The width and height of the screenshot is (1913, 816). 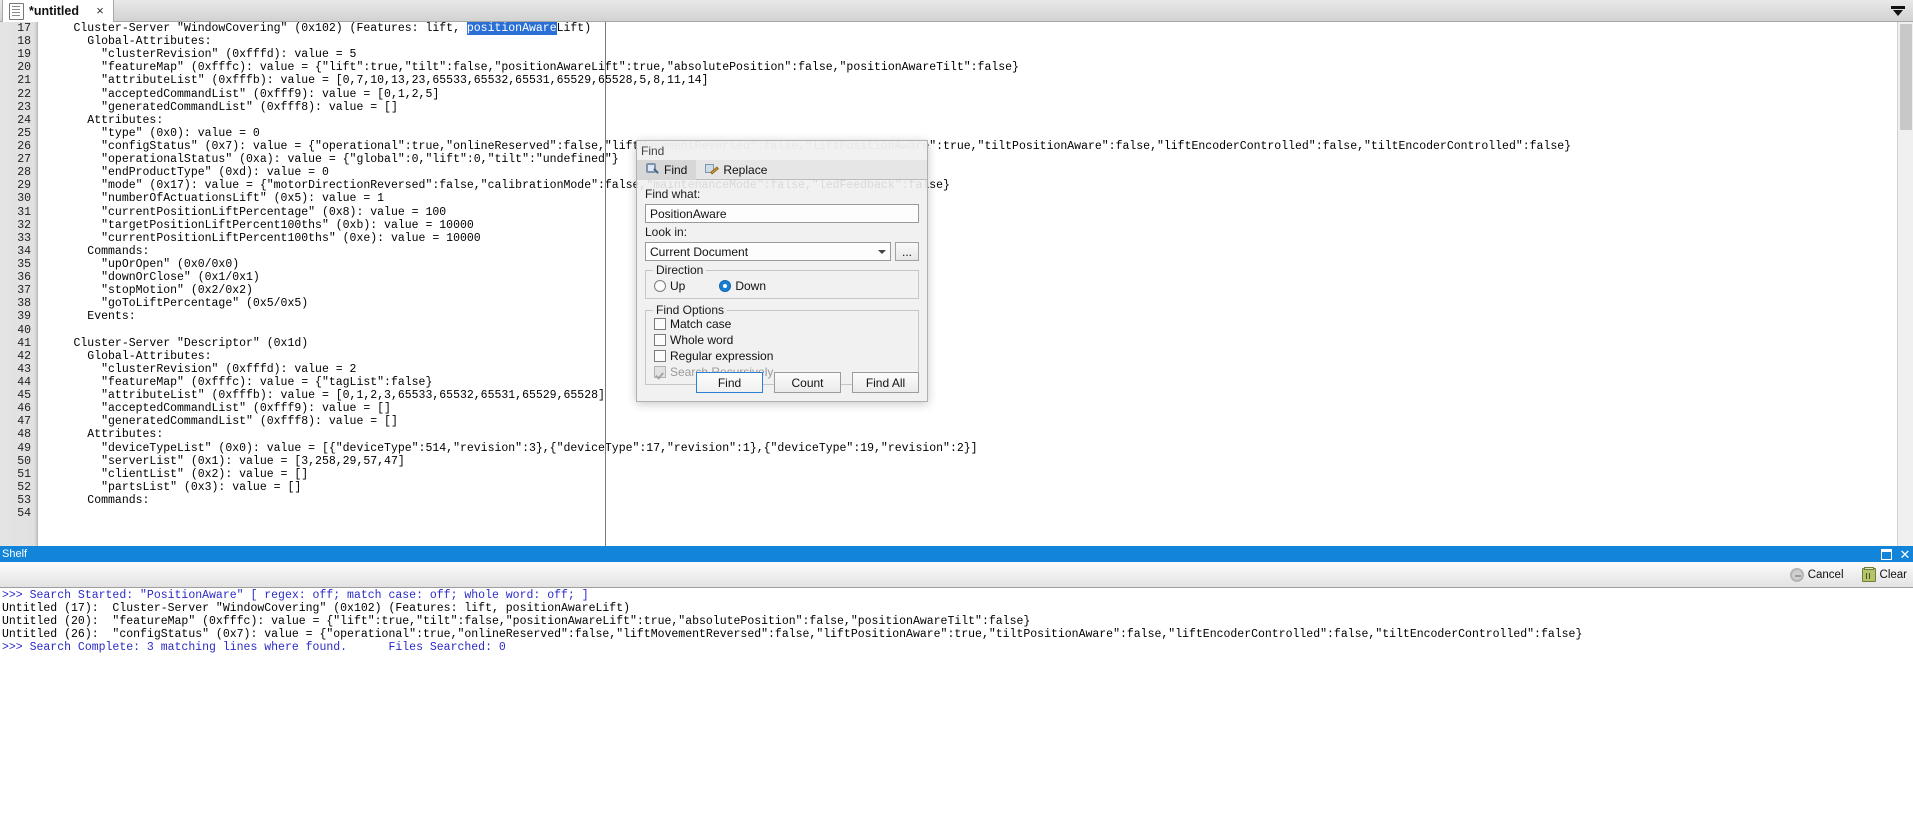 I want to click on clear-button-label: Clear, so click(x=1893, y=574).